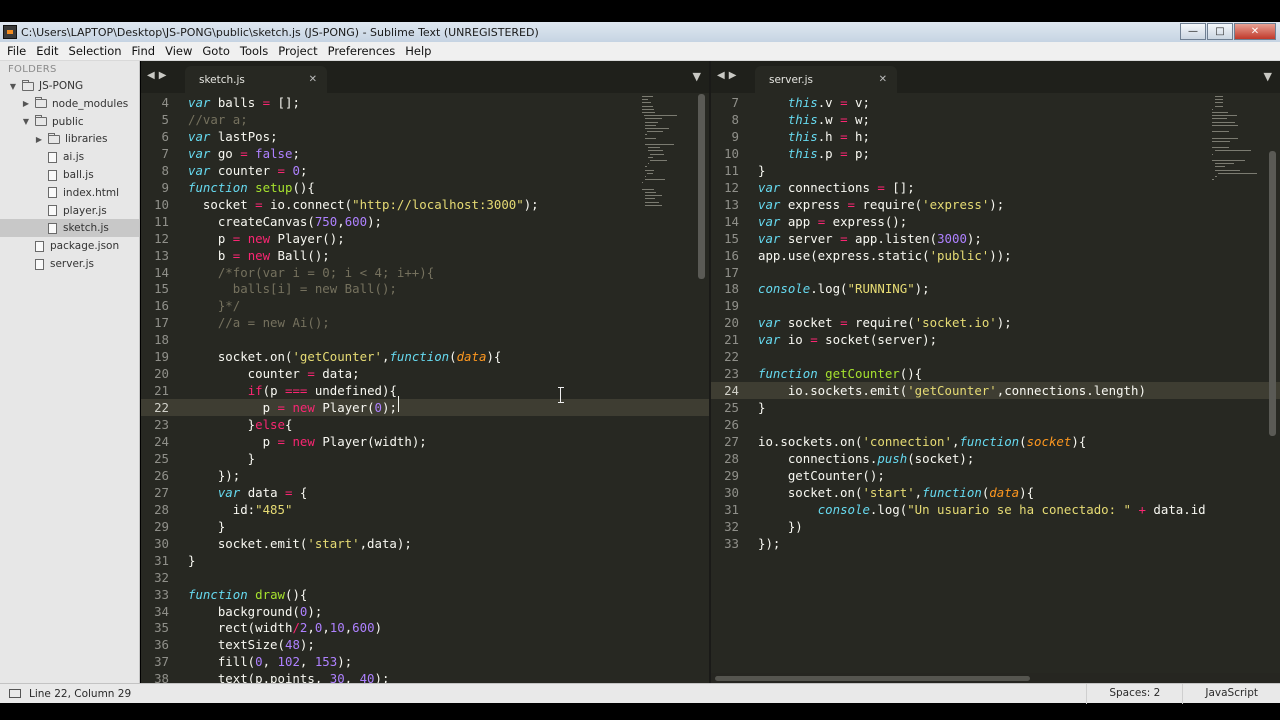 The width and height of the screenshot is (1280, 720). What do you see at coordinates (995, 322) in the screenshot?
I see `code-line: 20 var socket = require('socket.io');` at bounding box center [995, 322].